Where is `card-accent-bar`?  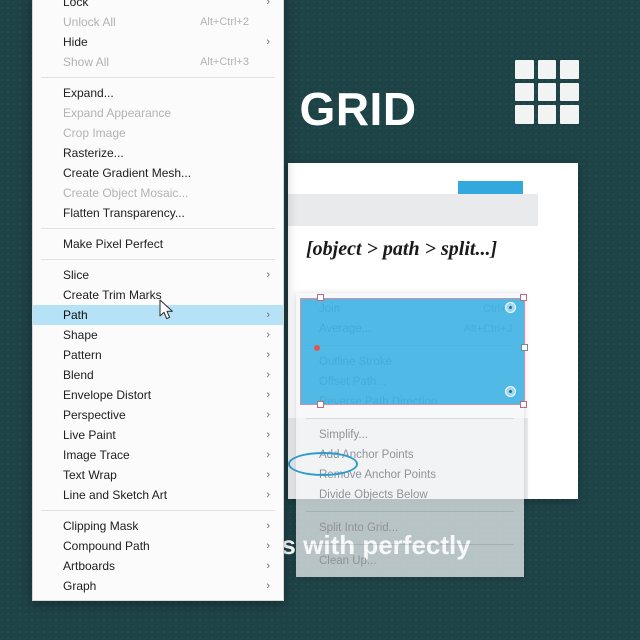 card-accent-bar is located at coordinates (490, 187).